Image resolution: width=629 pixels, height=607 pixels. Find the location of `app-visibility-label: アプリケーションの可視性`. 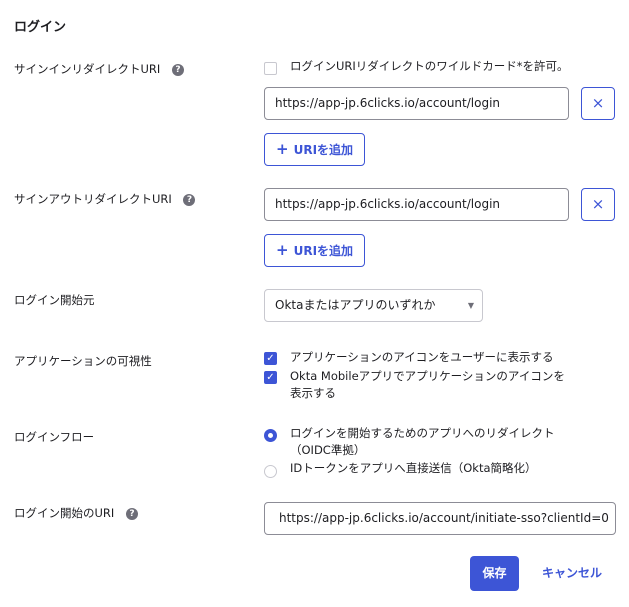

app-visibility-label: アプリケーションの可視性 is located at coordinates (83, 361).